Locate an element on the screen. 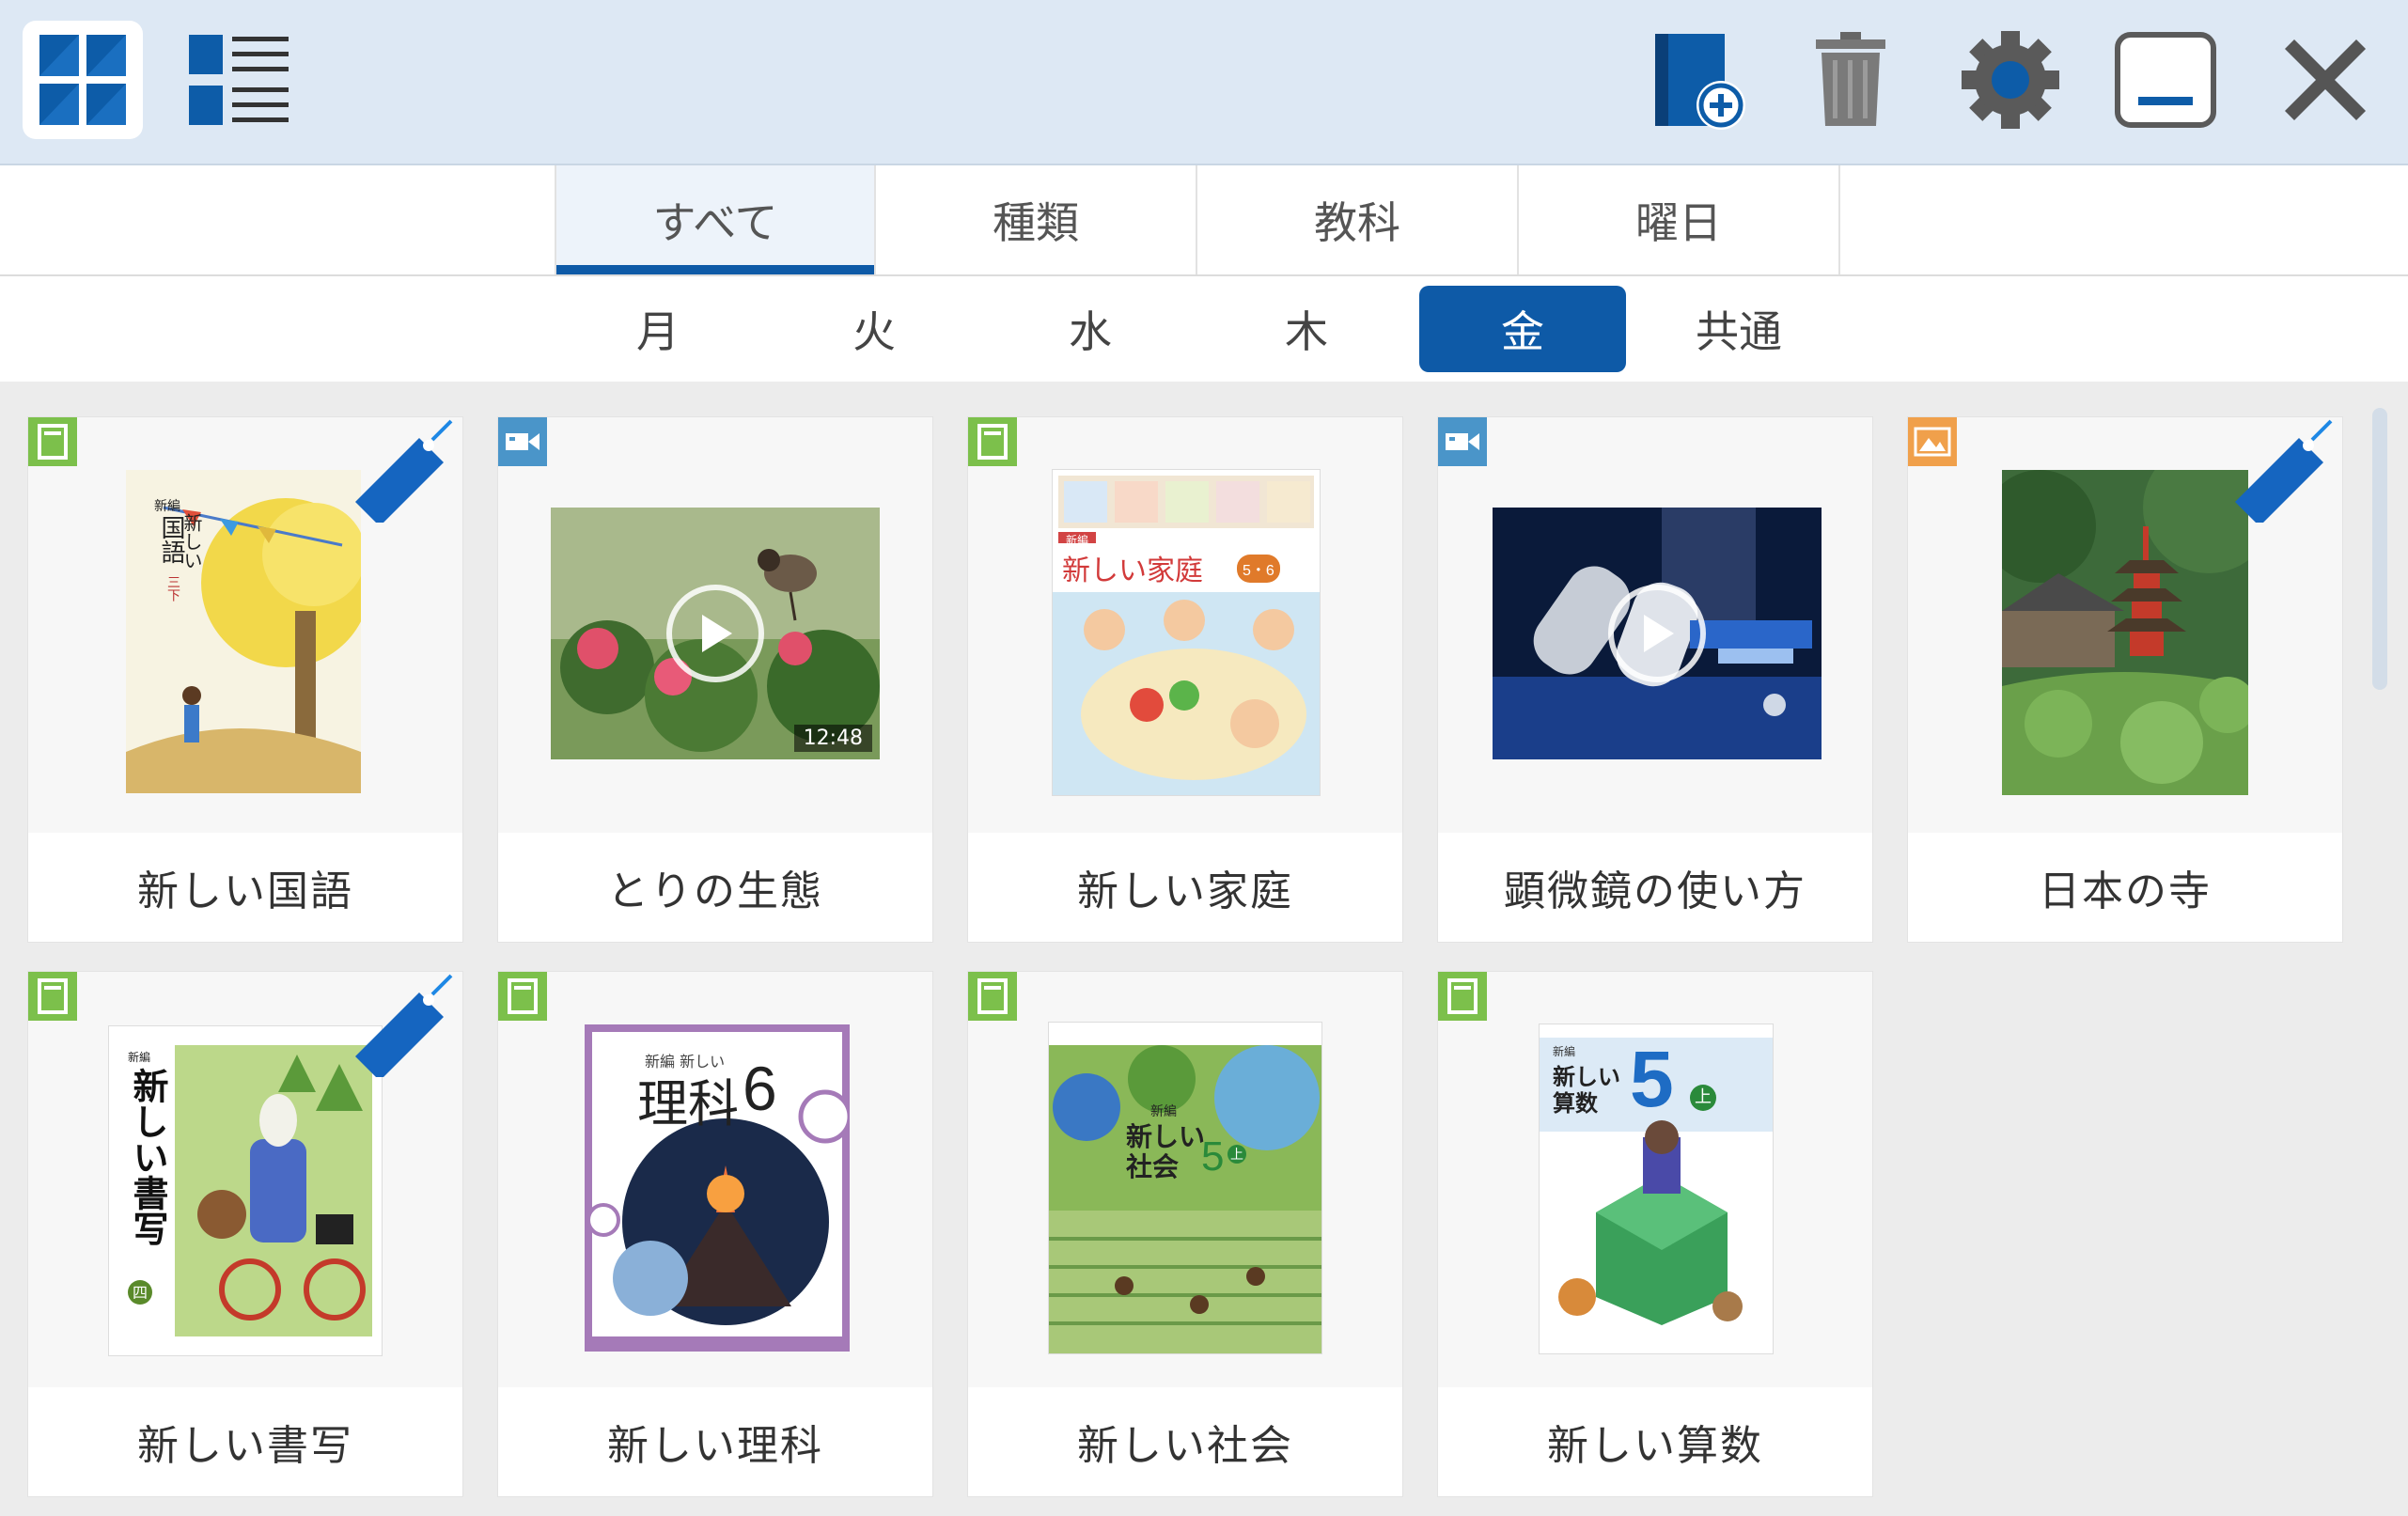  day-mon: 月 is located at coordinates (658, 329).